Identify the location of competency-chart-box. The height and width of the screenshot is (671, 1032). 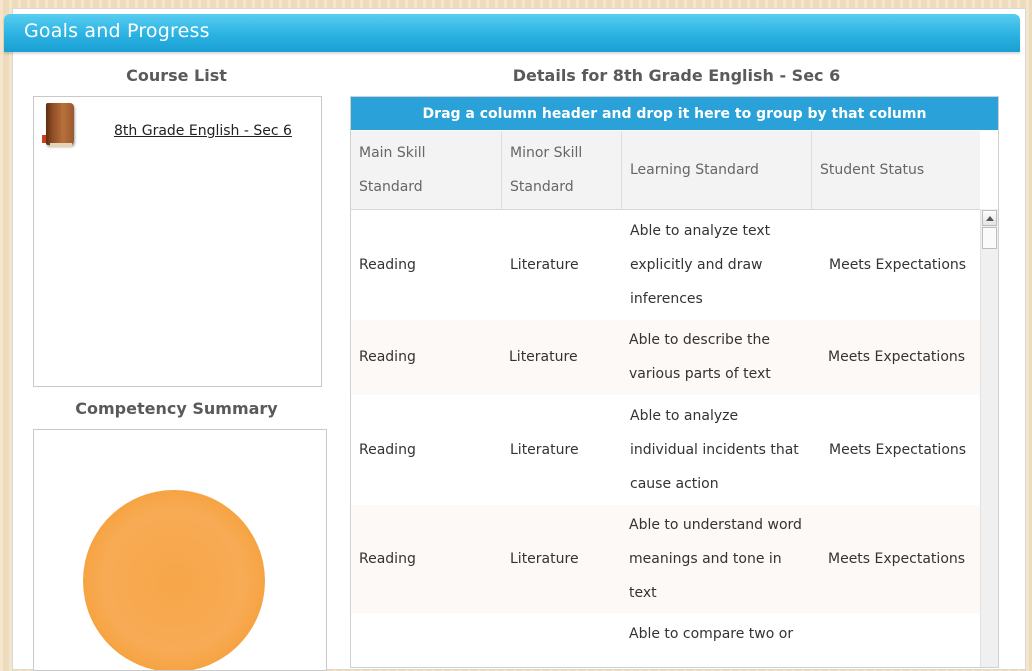
(180, 550).